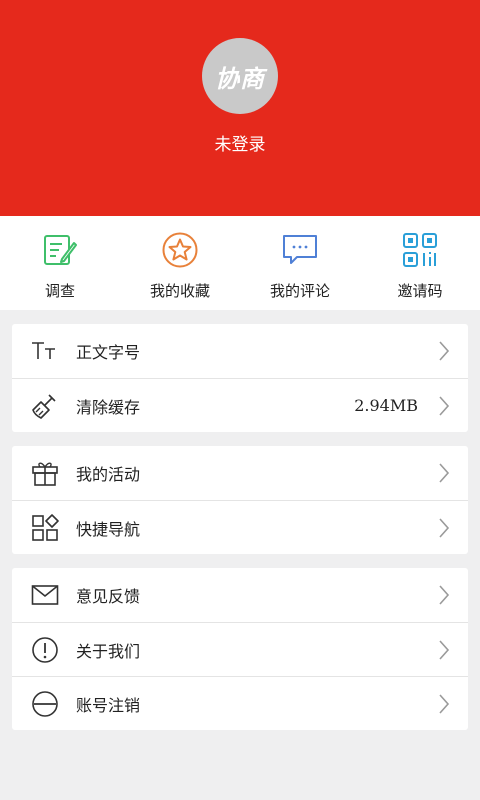 The width and height of the screenshot is (480, 800). I want to click on row-my-activities: 我的活动, so click(240, 473).